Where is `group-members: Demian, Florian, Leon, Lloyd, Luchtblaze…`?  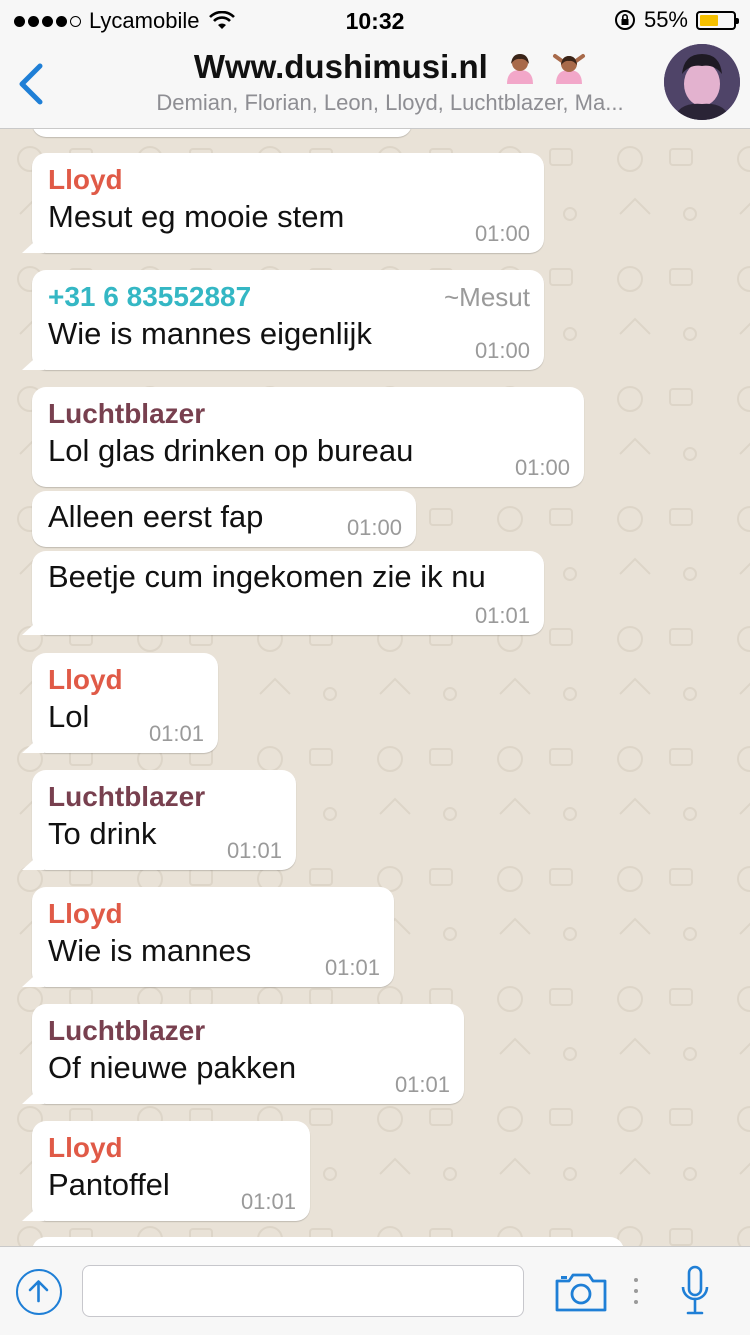
group-members: Demian, Florian, Leon, Lloyd, Luchtblaze… is located at coordinates (390, 103).